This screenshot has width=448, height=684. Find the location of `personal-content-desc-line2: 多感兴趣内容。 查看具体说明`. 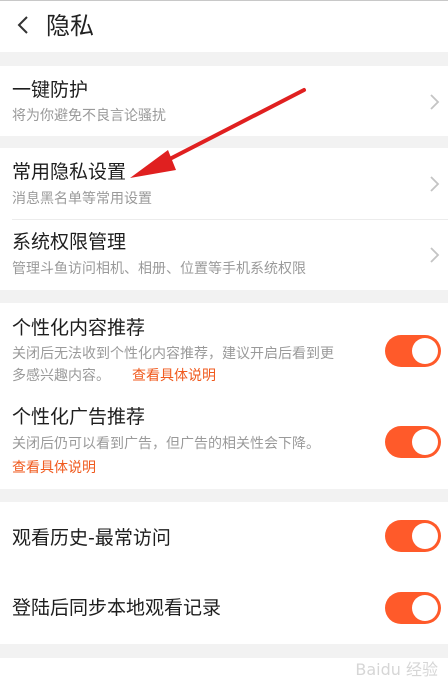

personal-content-desc-line2: 多感兴趣内容。 查看具体说明 is located at coordinates (114, 376).